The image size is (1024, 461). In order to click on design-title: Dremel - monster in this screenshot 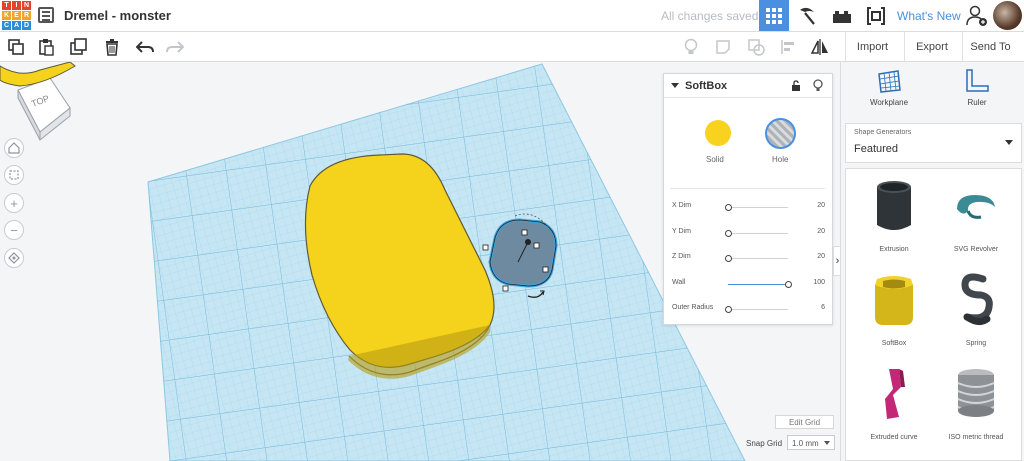, I will do `click(117, 15)`.